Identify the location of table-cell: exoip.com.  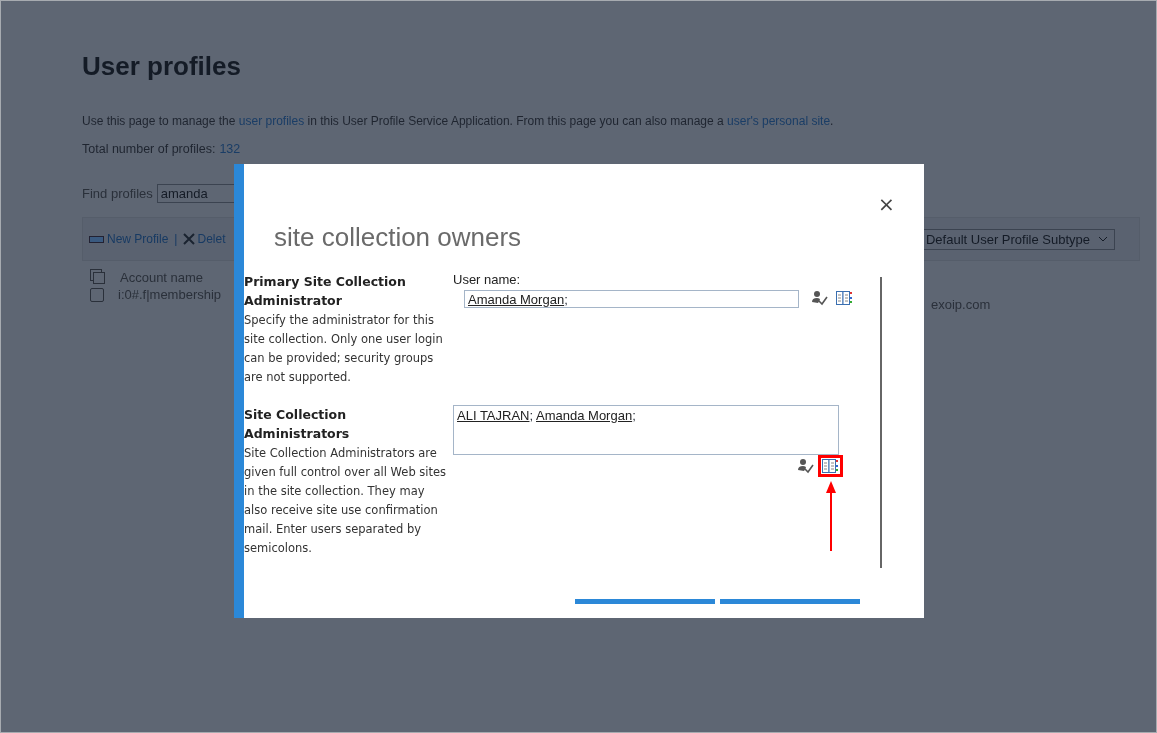
(961, 304).